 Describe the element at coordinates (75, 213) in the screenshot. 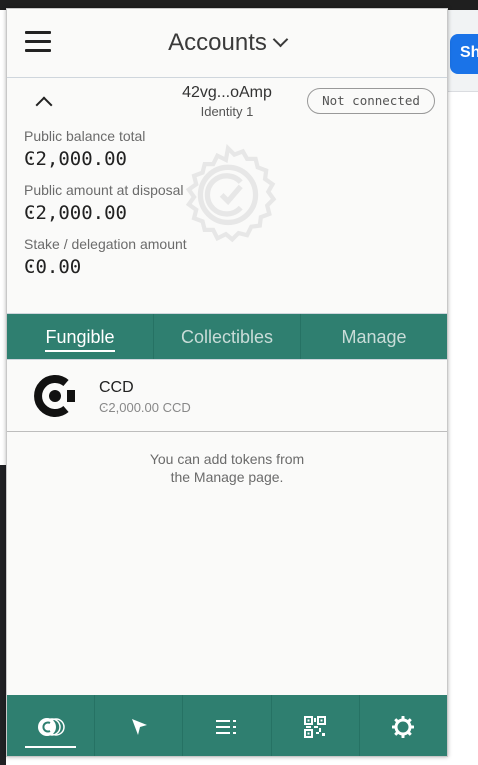

I see `balance-disposal-value: Ͼ2,000.00` at that location.